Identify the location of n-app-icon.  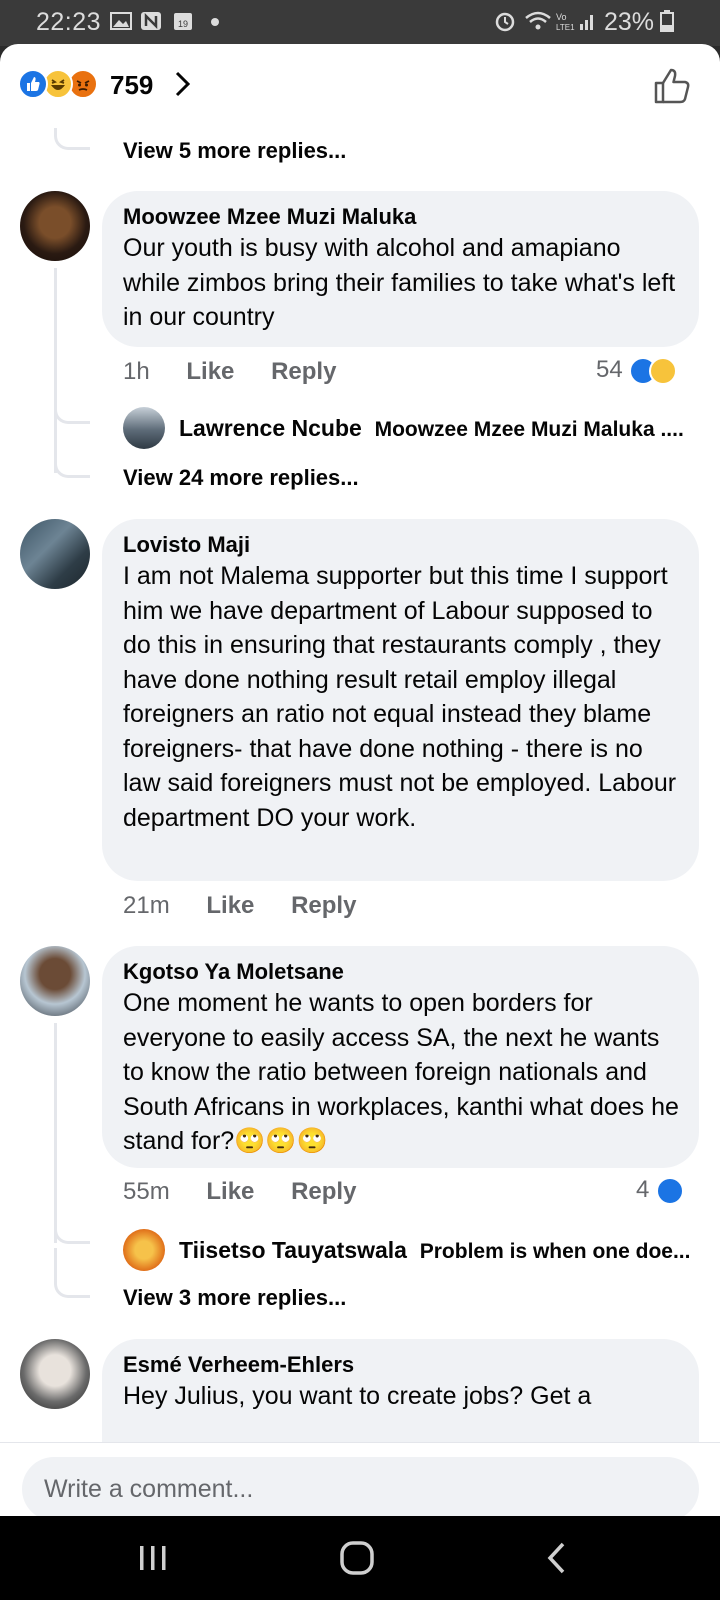
(151, 21).